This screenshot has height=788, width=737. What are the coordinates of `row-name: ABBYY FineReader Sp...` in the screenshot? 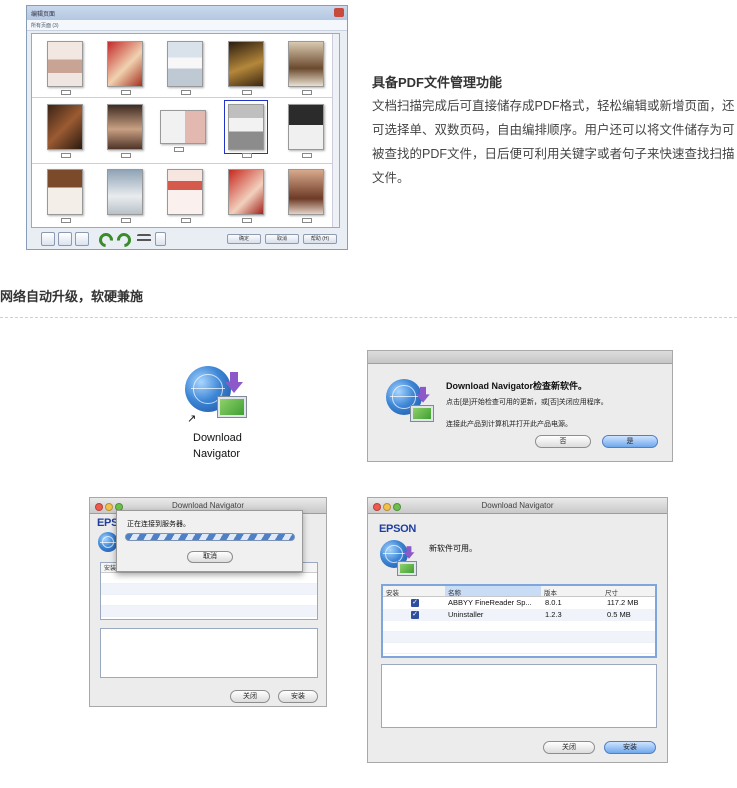 It's located at (490, 602).